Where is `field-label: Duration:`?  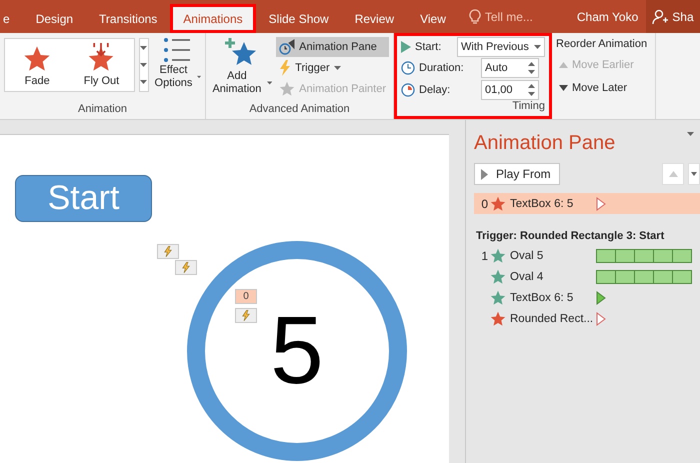
field-label: Duration: is located at coordinates (442, 68).